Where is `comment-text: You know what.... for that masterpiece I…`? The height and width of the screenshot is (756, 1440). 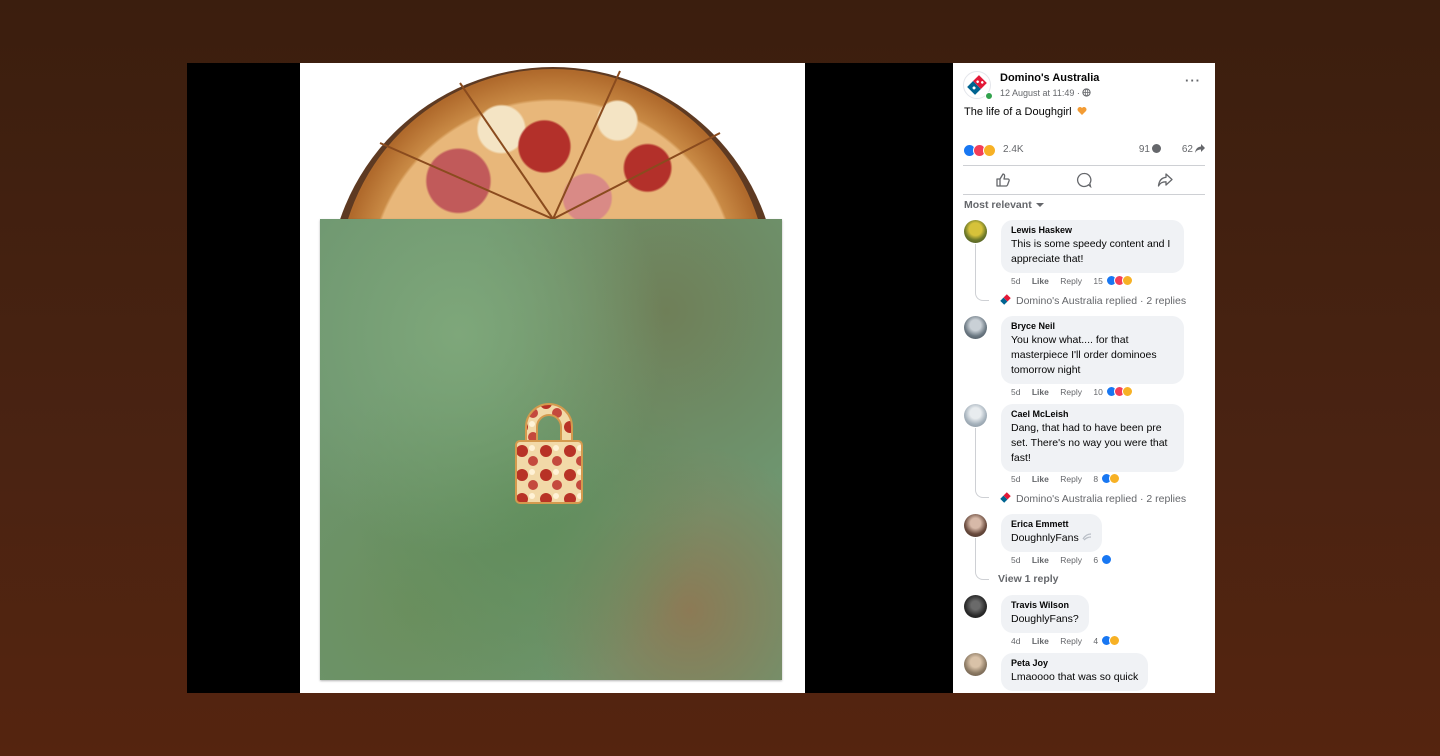 comment-text: You know what.... for that masterpiece I… is located at coordinates (1084, 355).